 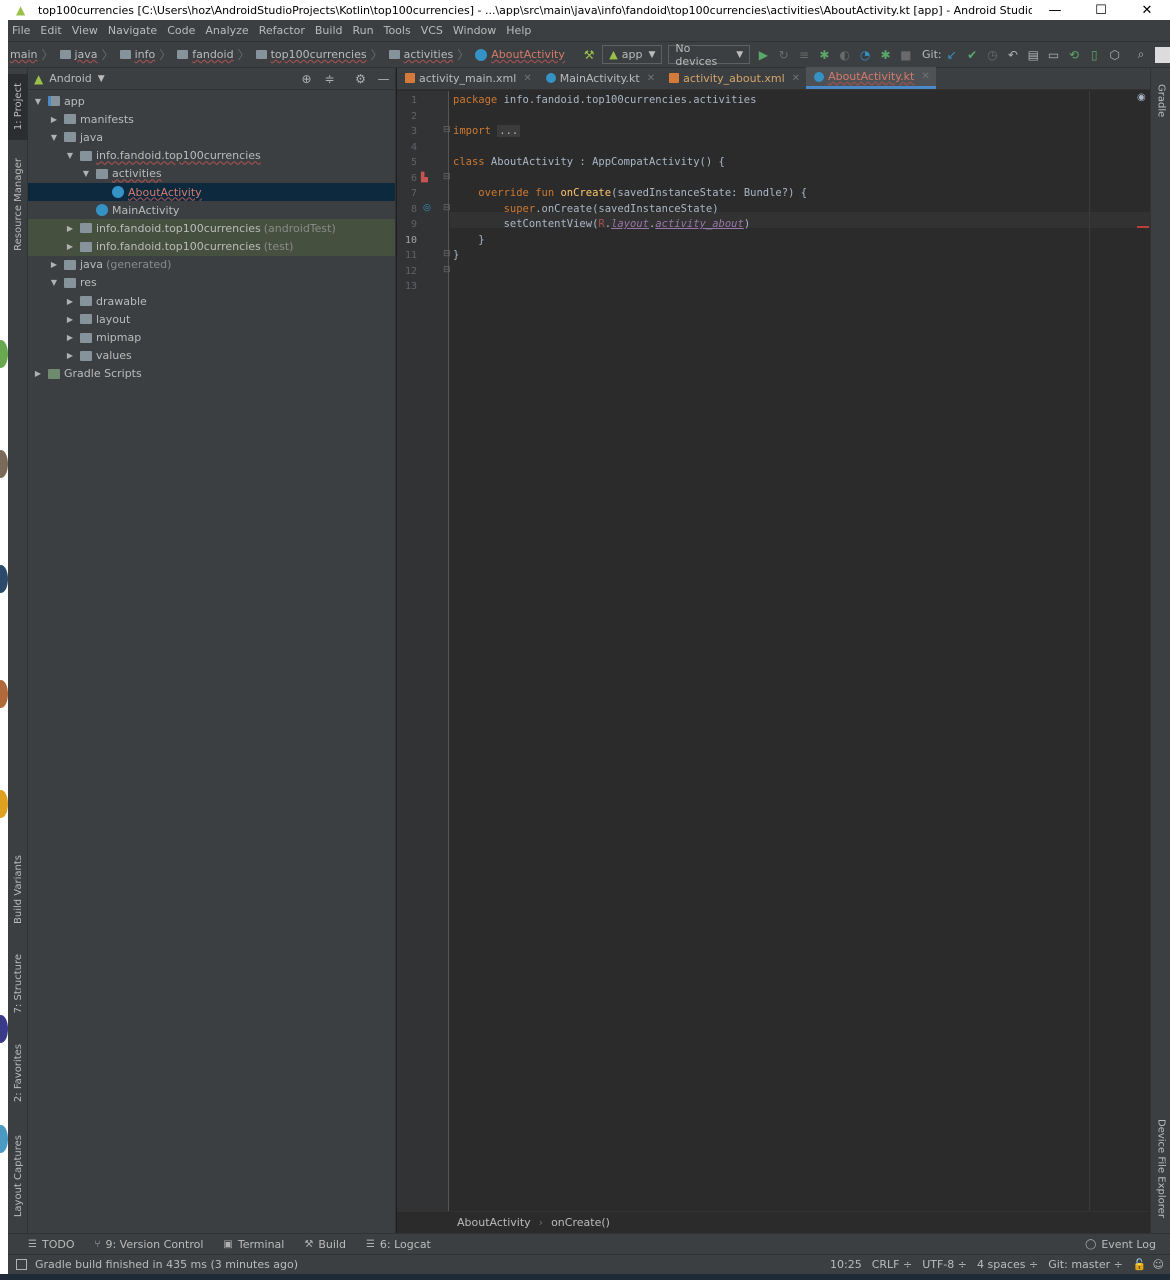 I want to click on debug-icon: ✱, so click(x=824, y=55).